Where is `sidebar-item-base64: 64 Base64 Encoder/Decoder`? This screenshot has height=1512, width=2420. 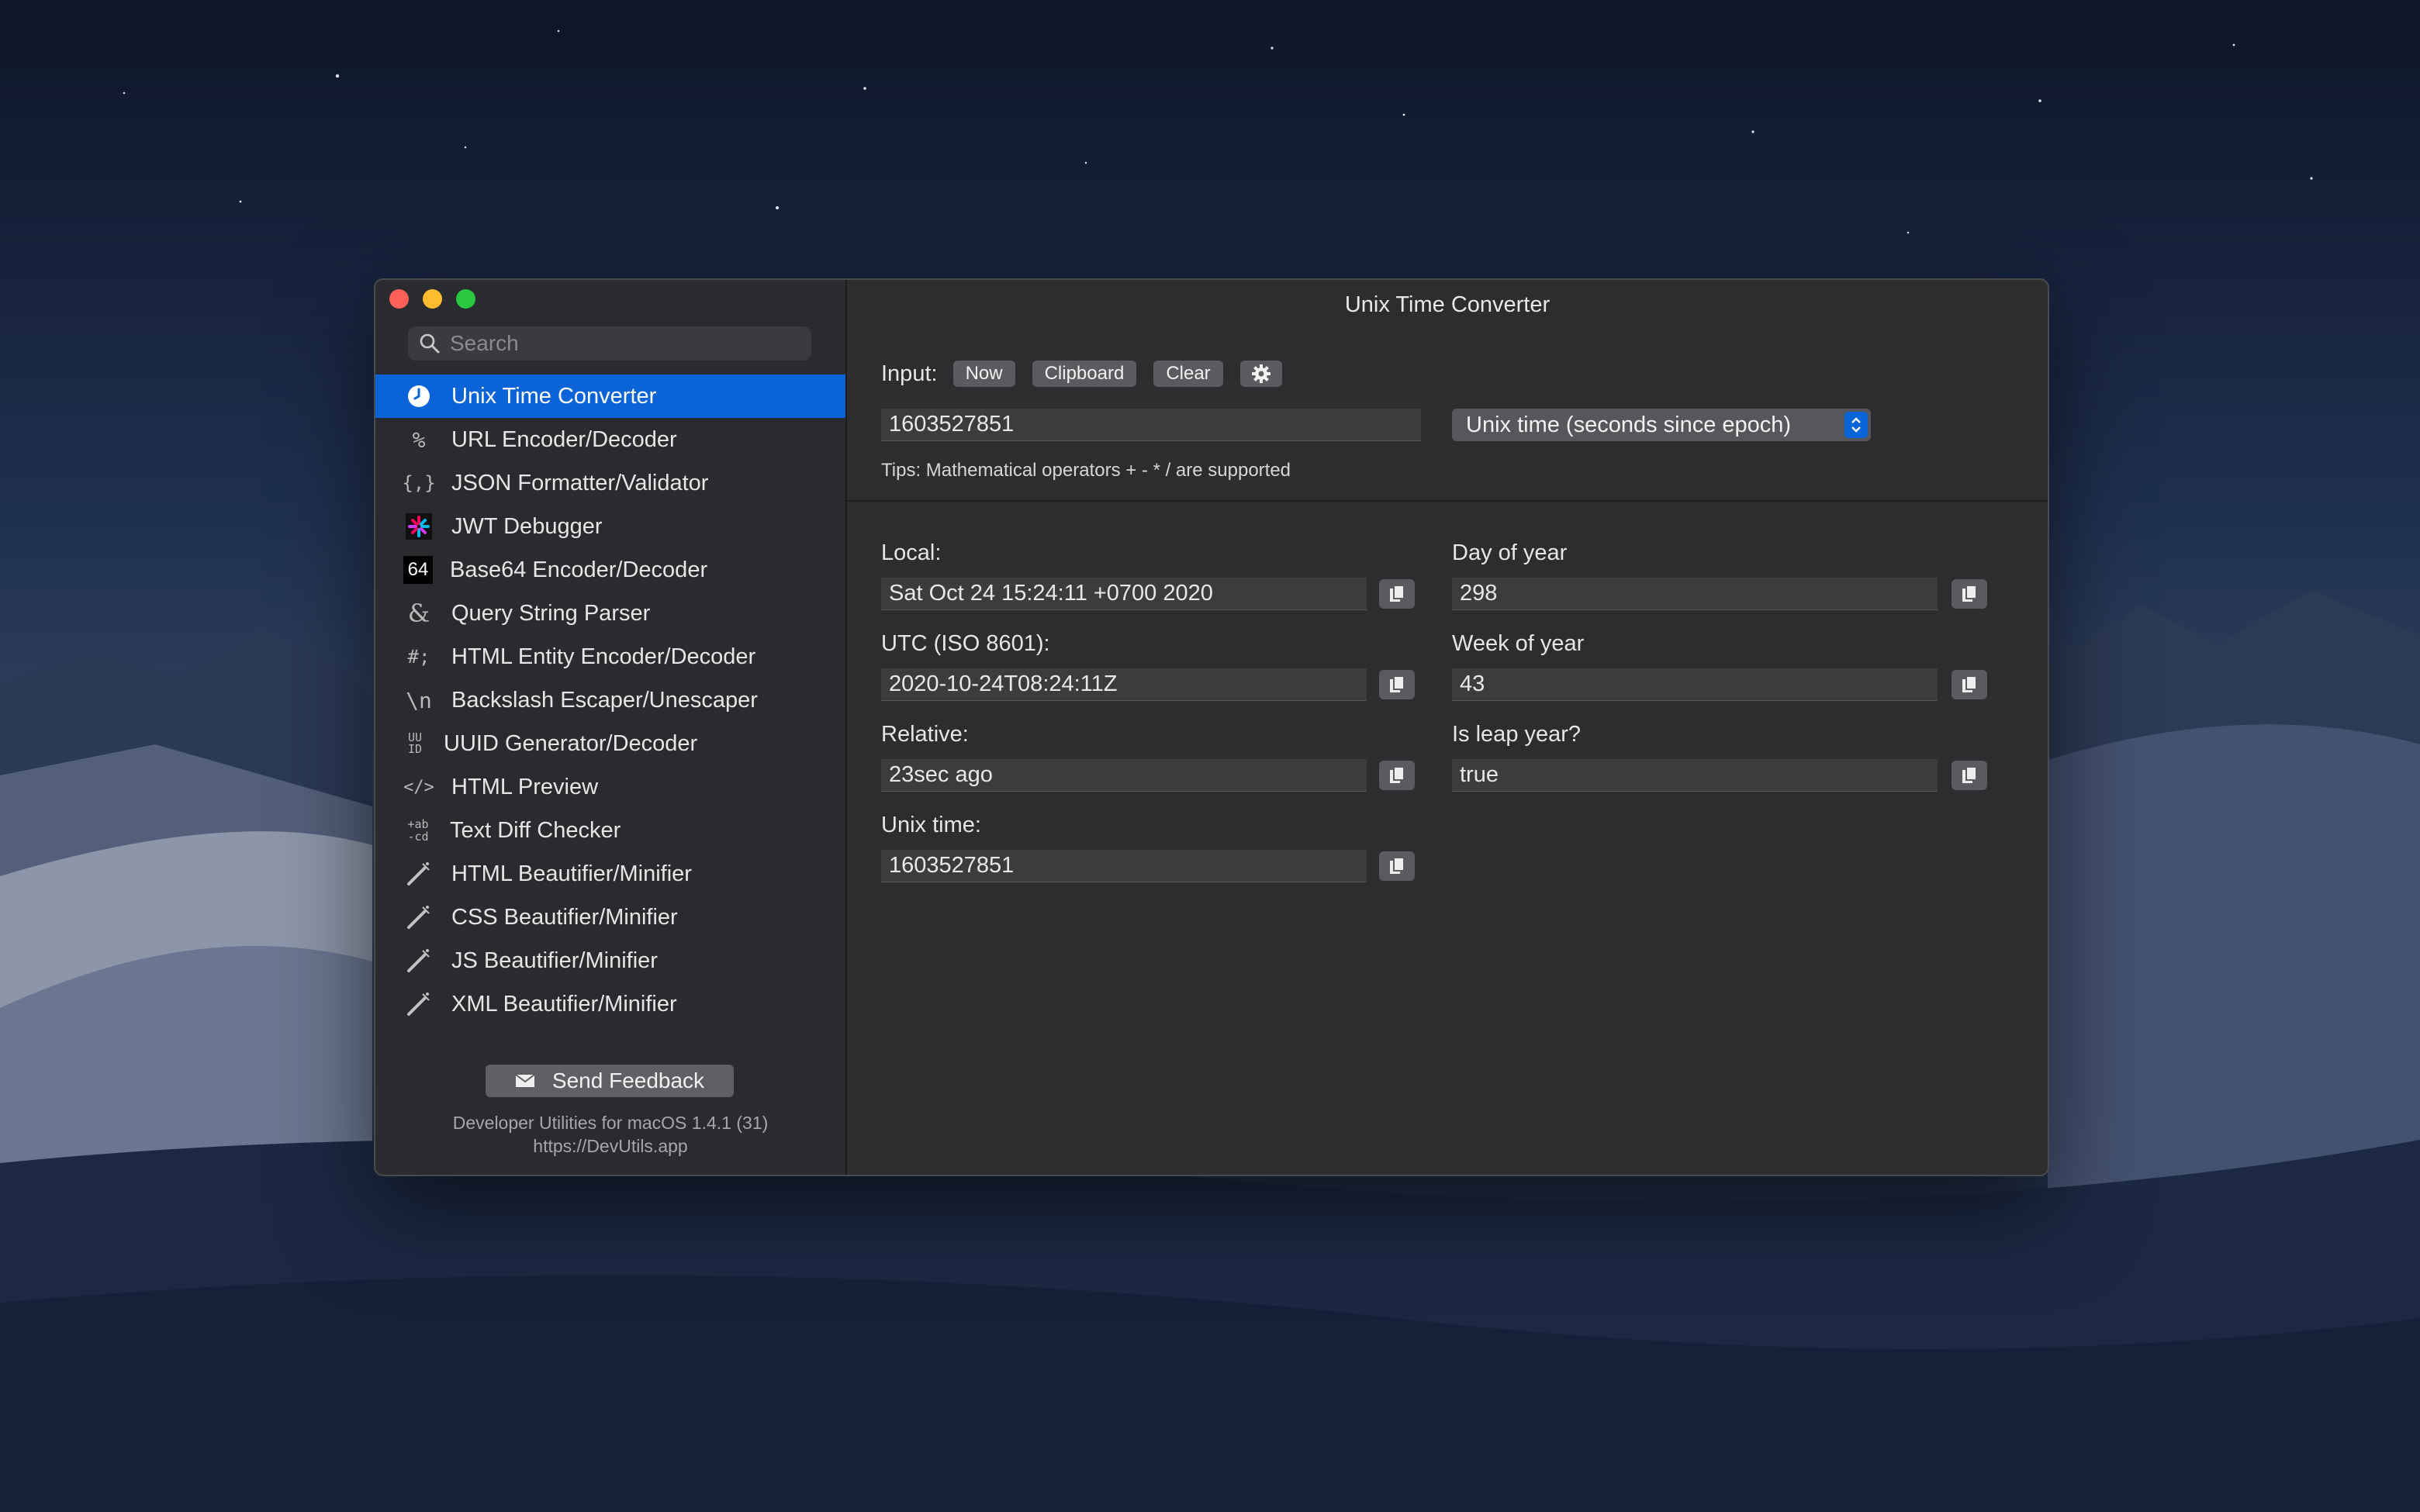
sidebar-item-base64: 64 Base64 Encoder/Decoder is located at coordinates (610, 570).